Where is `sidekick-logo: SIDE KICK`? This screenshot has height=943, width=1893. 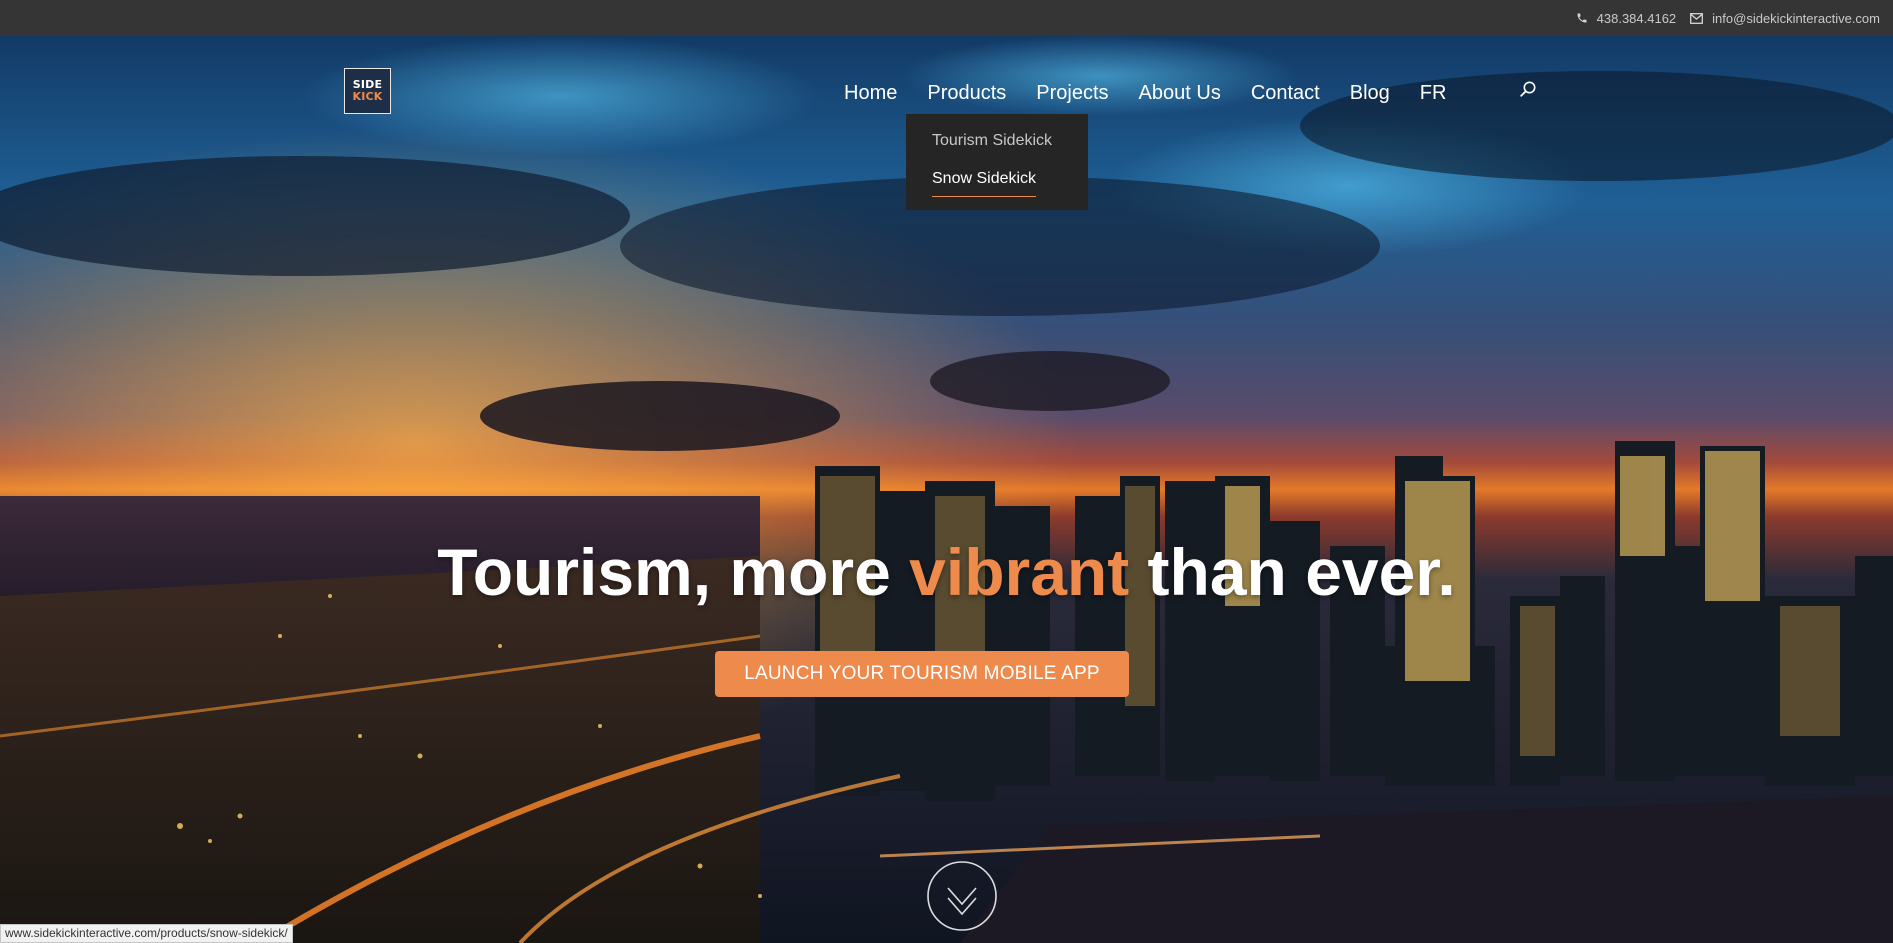 sidekick-logo: SIDE KICK is located at coordinates (367, 91).